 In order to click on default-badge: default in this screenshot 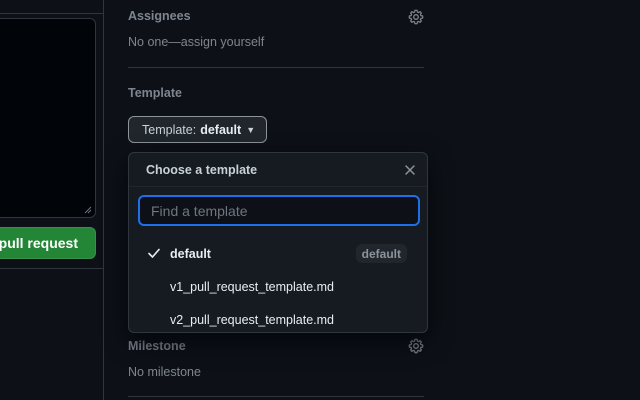, I will do `click(381, 253)`.